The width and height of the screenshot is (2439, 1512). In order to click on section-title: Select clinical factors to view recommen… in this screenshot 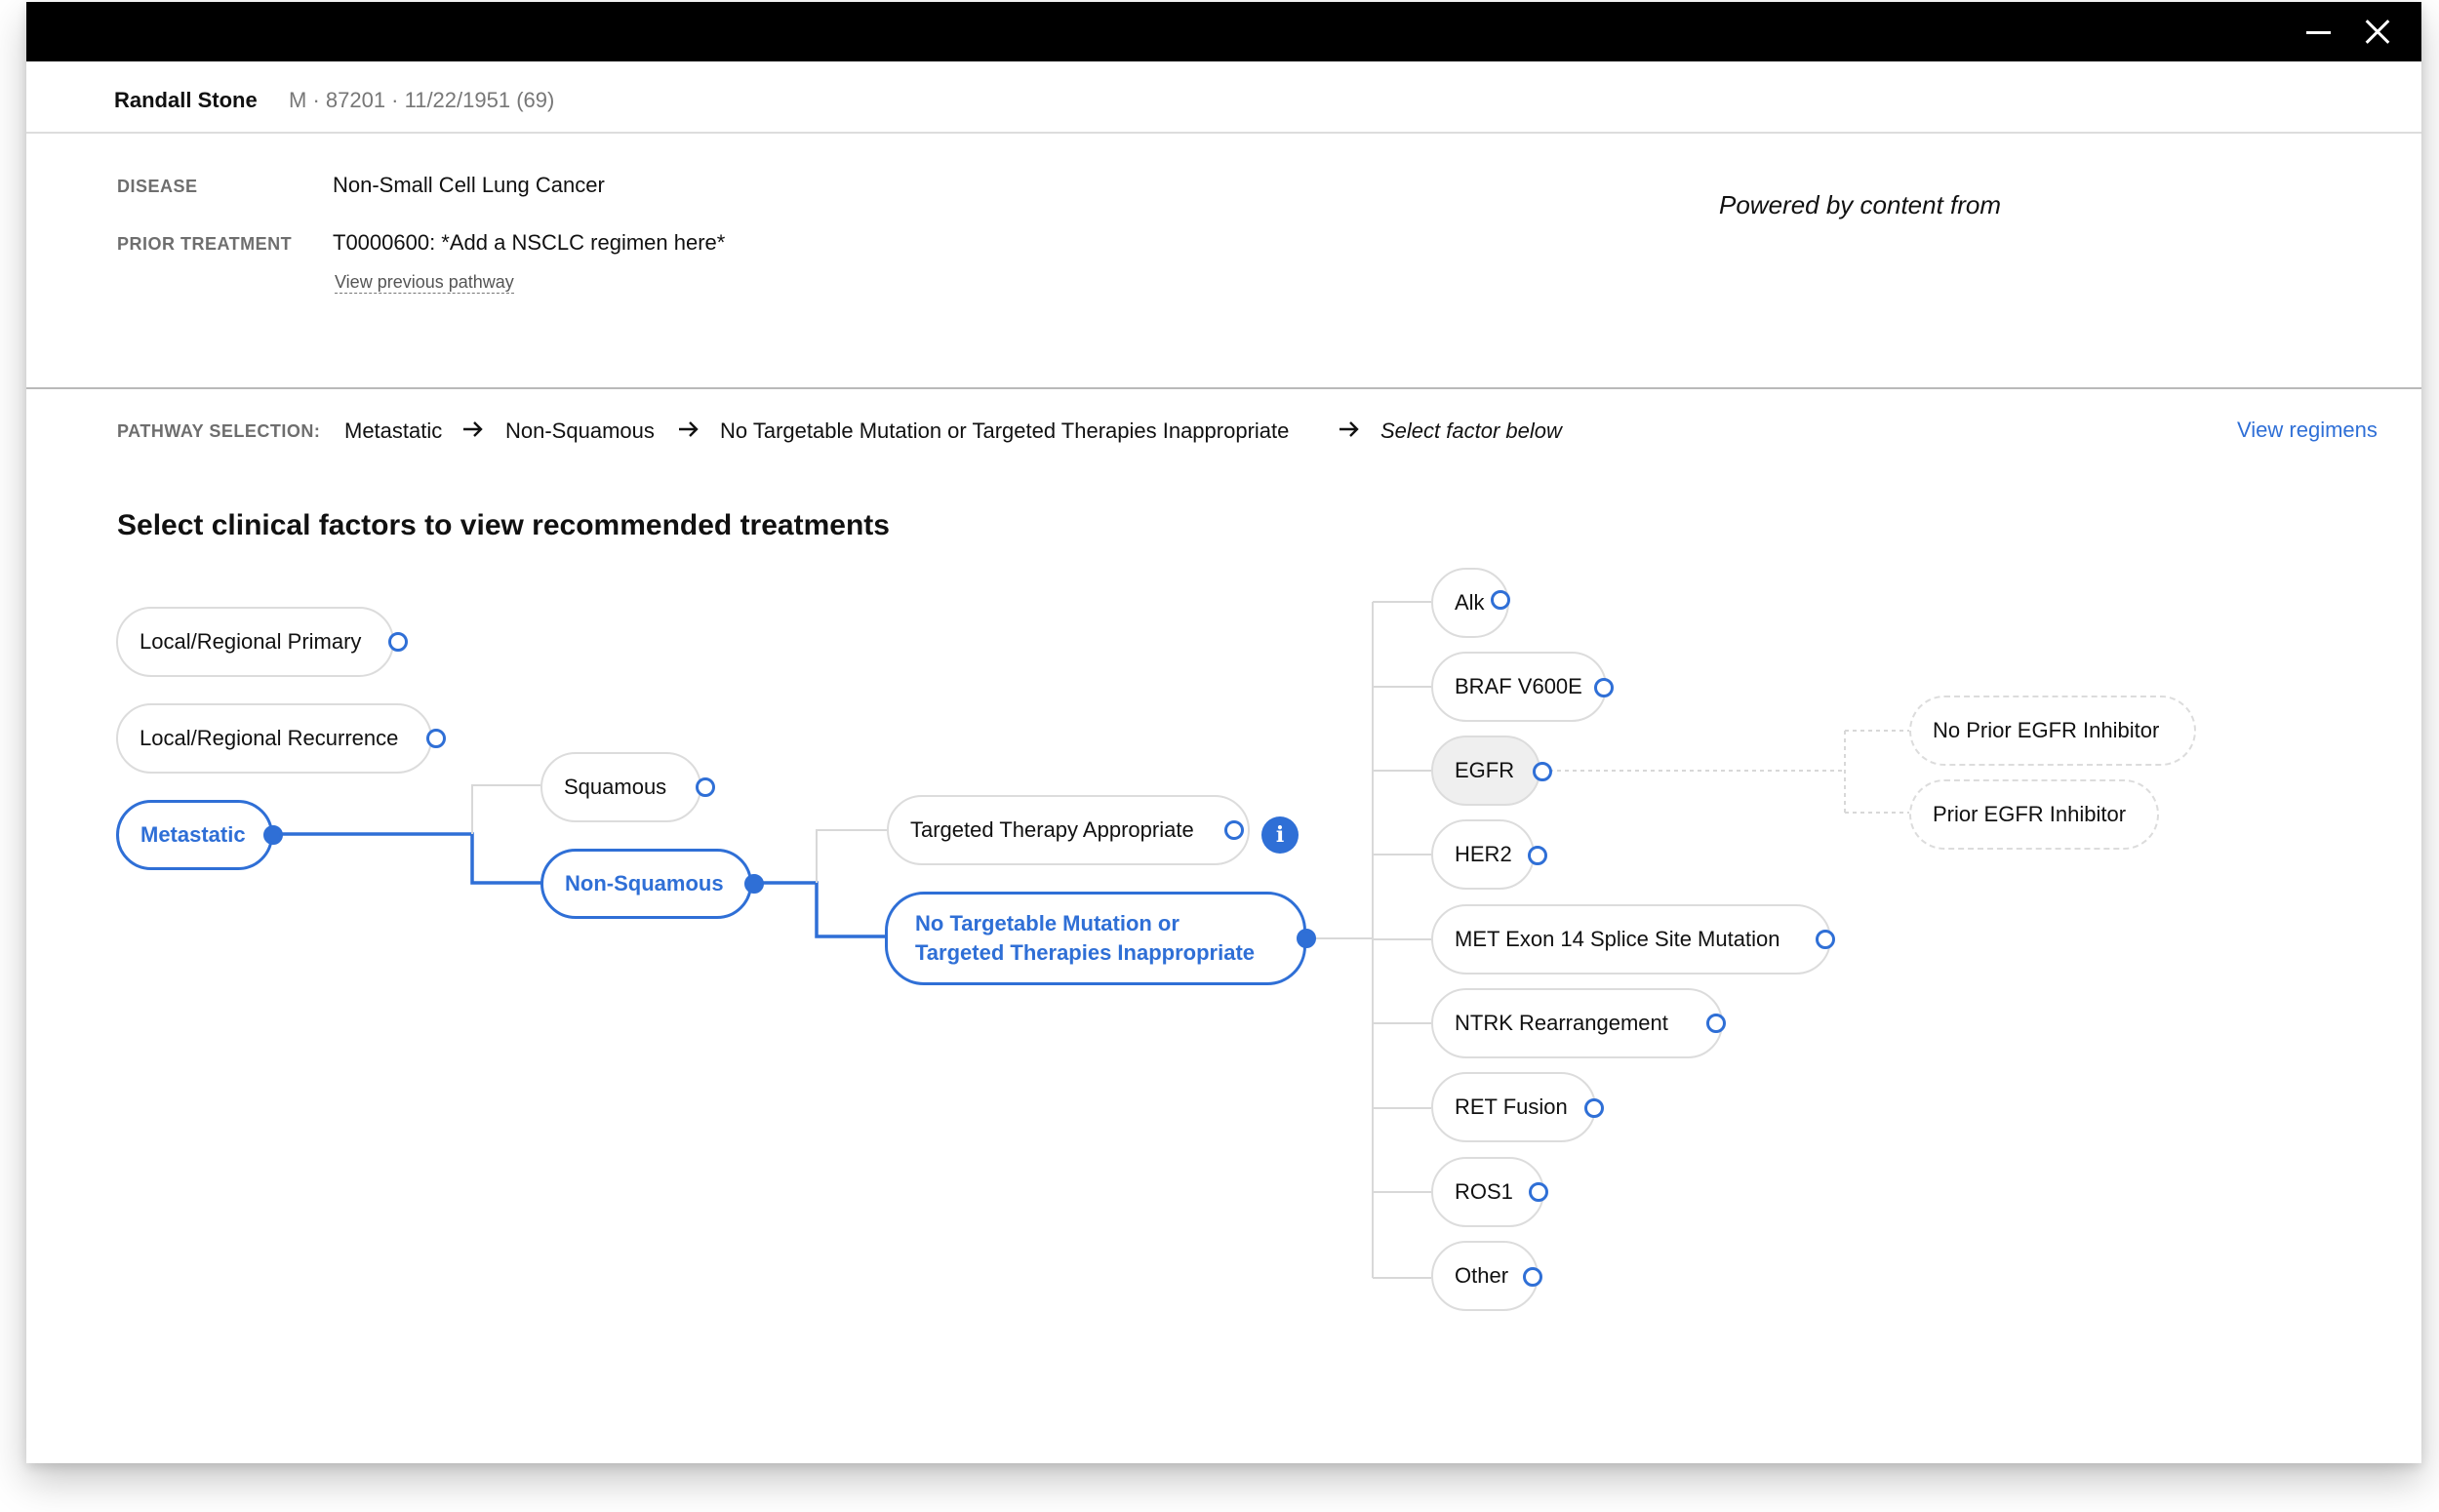, I will do `click(504, 525)`.